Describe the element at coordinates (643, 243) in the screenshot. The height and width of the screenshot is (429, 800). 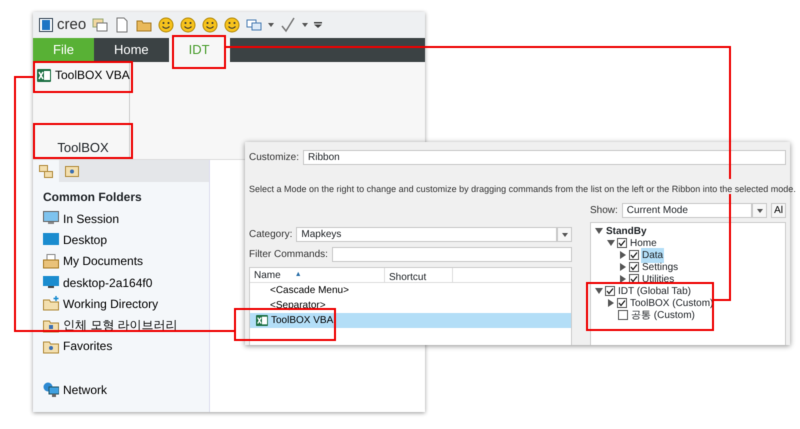
I see `tree-item: Home` at that location.